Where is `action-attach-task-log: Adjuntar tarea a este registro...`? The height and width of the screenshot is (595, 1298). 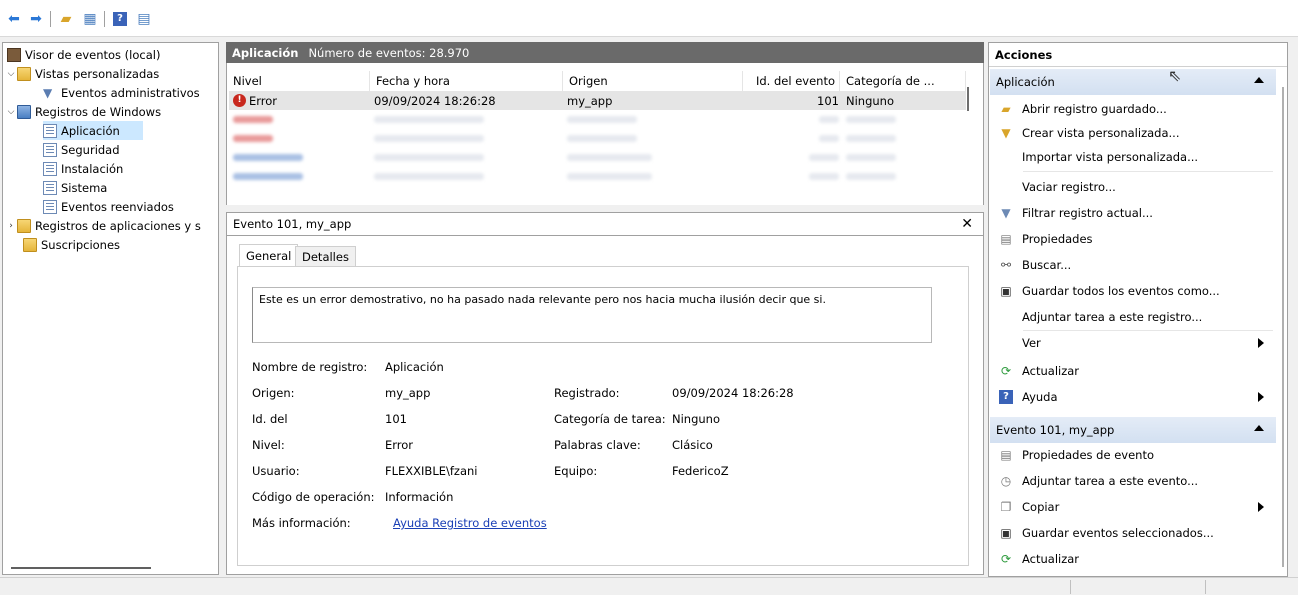 action-attach-task-log: Adjuntar tarea a este registro... is located at coordinates (1133, 317).